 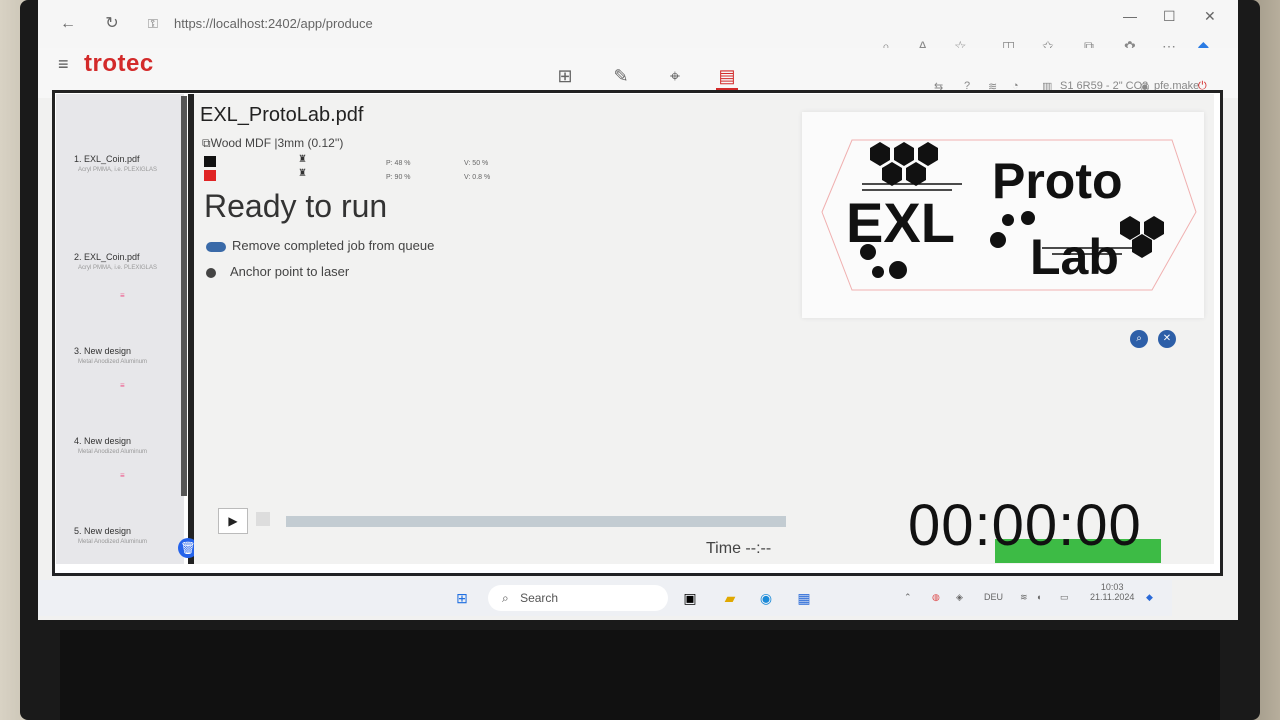 What do you see at coordinates (936, 597) in the screenshot?
I see `tray-app-icon: ◍` at bounding box center [936, 597].